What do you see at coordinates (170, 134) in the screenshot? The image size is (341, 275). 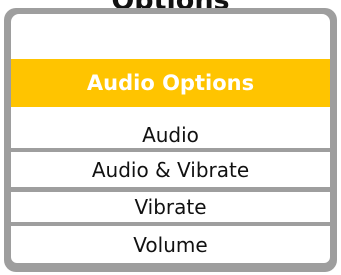 I see `menu-item-audio: Audio` at bounding box center [170, 134].